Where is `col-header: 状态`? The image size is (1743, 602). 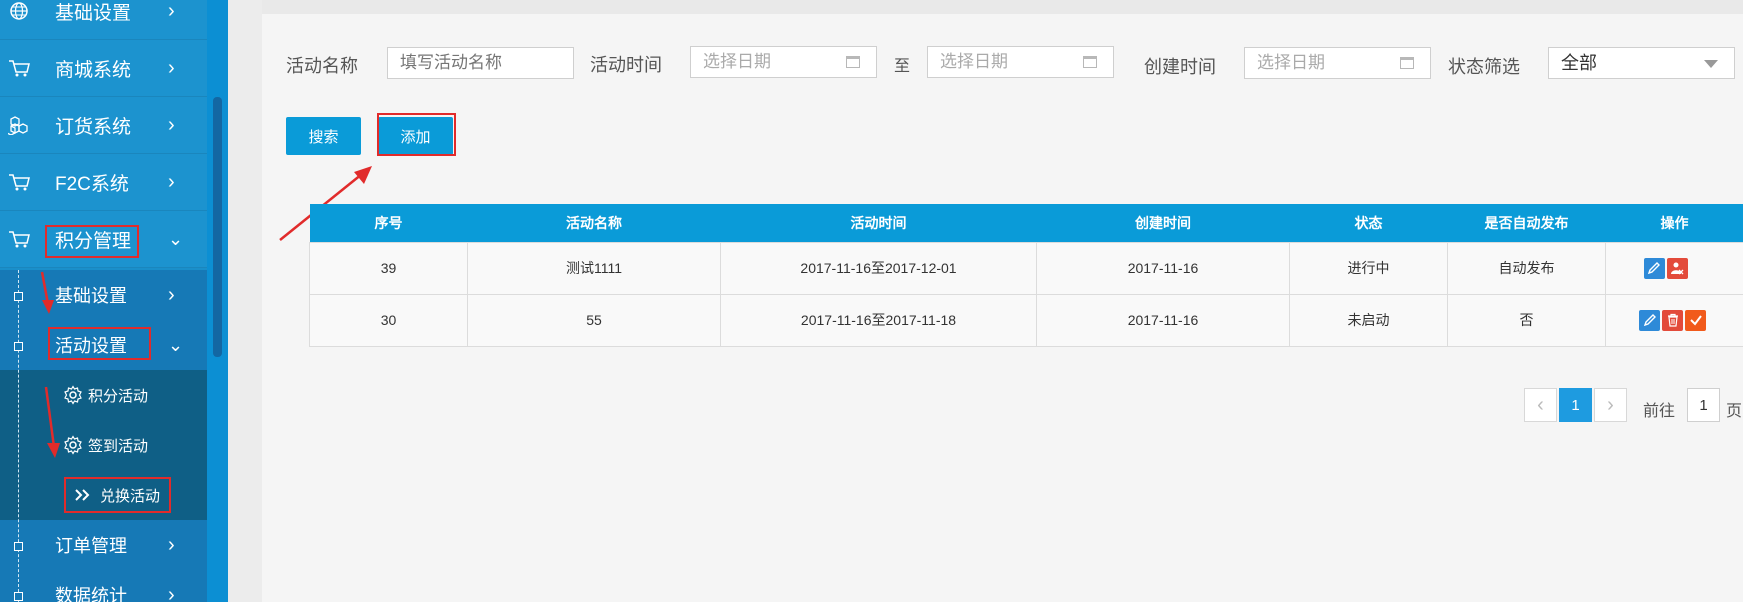 col-header: 状态 is located at coordinates (1368, 223).